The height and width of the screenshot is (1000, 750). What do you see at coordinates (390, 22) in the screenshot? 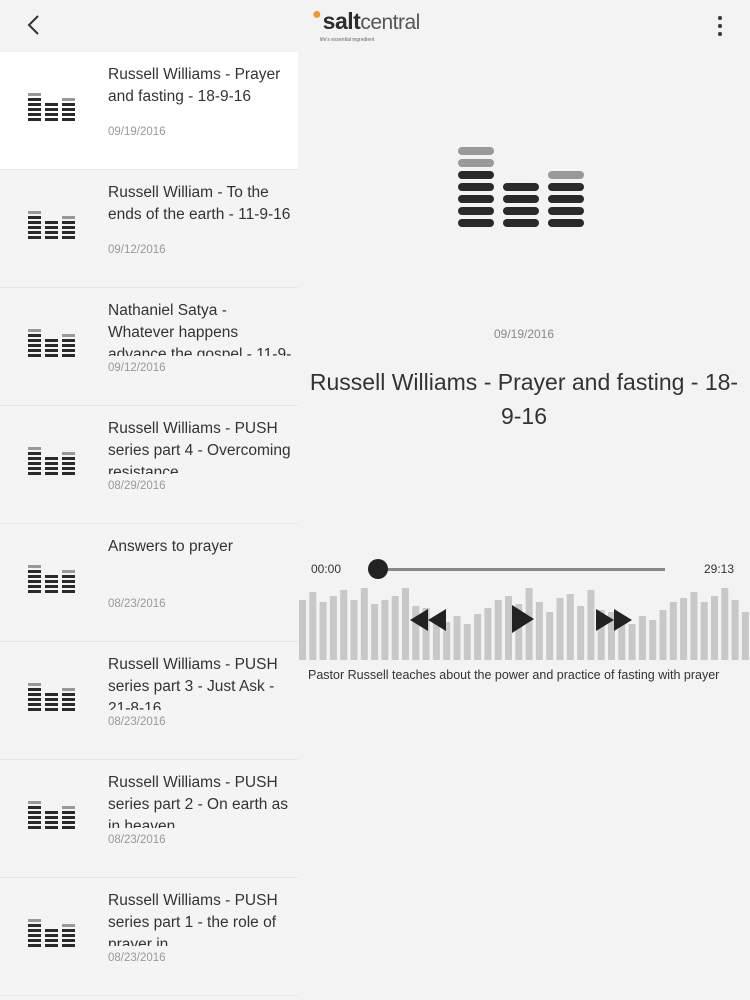
I see `logo-central: central` at bounding box center [390, 22].